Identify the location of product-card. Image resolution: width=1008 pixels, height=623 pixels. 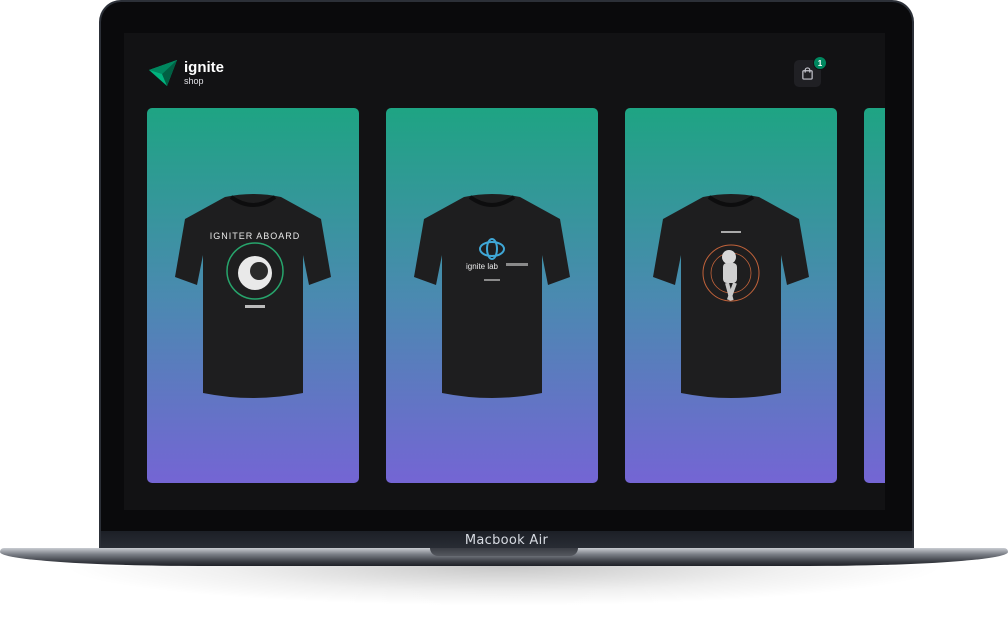
(731, 295).